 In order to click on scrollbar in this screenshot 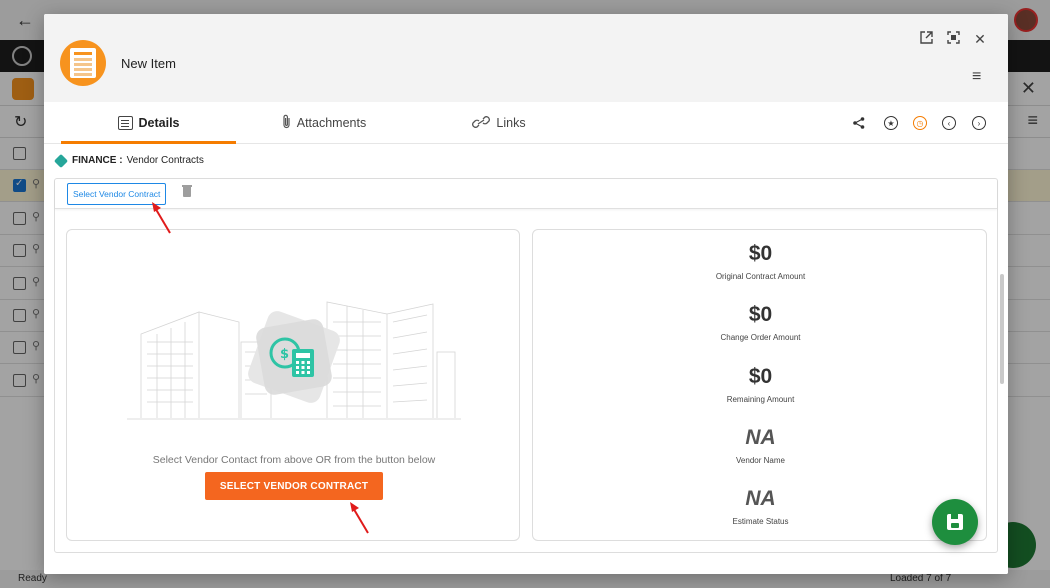, I will do `click(1002, 329)`.